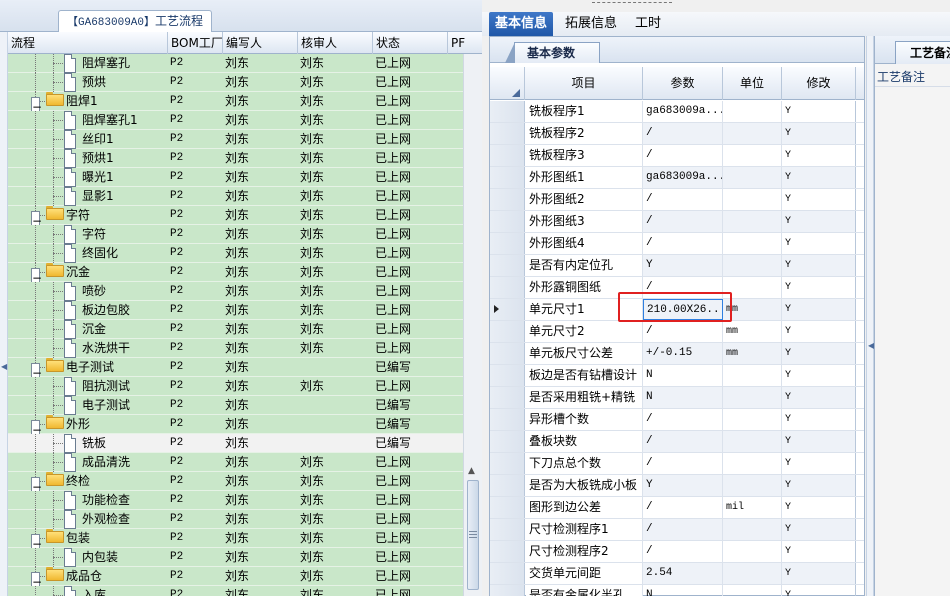 The height and width of the screenshot is (596, 950). What do you see at coordinates (677, 134) in the screenshot?
I see `param-row: 铣板程序2/ Y` at bounding box center [677, 134].